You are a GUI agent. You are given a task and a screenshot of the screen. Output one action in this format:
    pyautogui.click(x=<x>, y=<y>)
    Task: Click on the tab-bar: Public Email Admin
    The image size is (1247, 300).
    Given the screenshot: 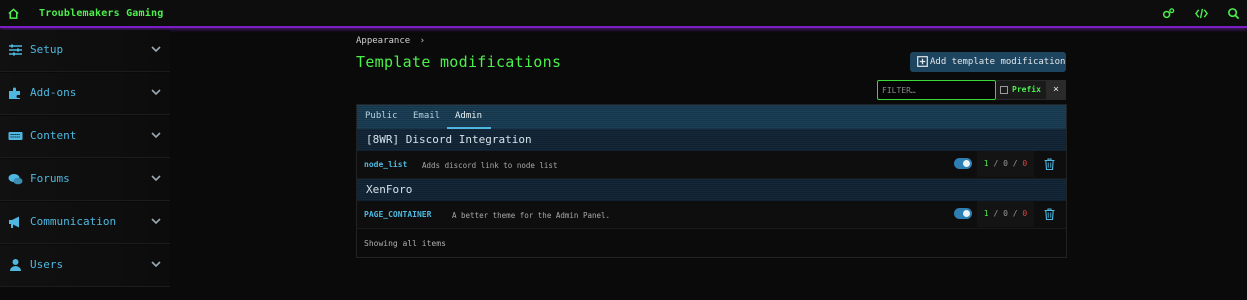 What is the action you would take?
    pyautogui.click(x=711, y=117)
    